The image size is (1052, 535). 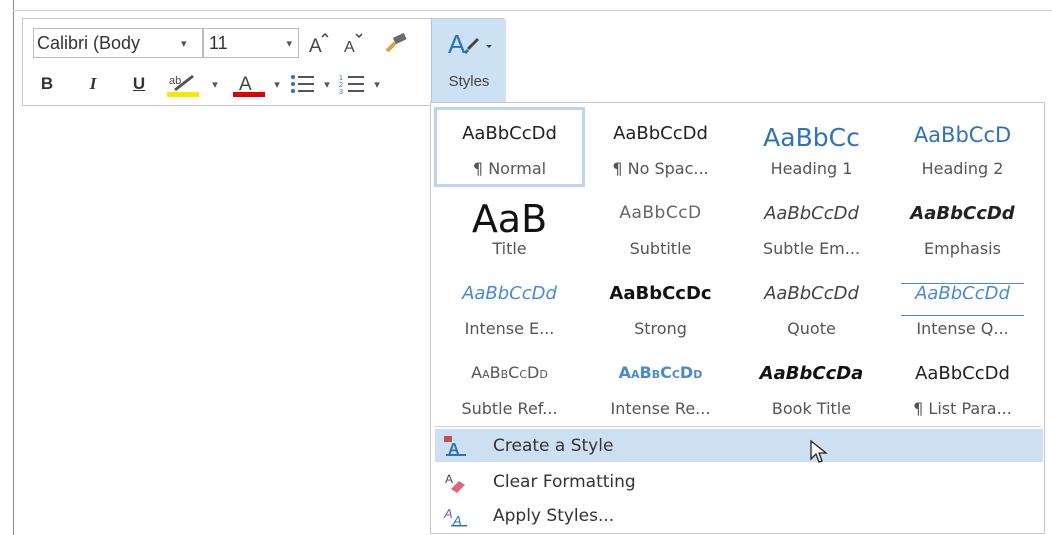 I want to click on font-name-combo: Calibri (Body ▾, so click(x=118, y=43).